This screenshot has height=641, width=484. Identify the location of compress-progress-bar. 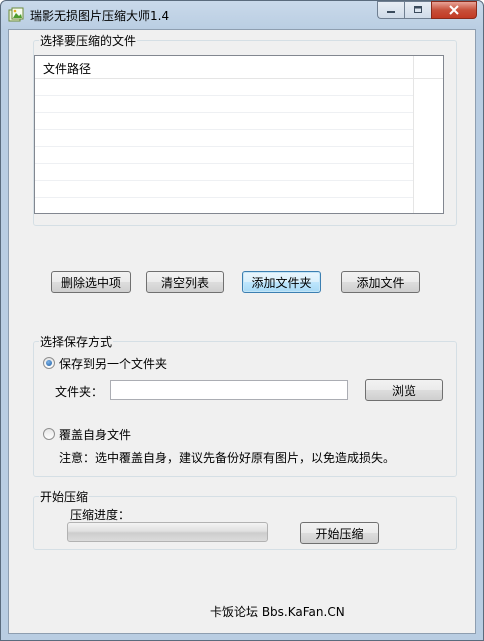
(167, 532).